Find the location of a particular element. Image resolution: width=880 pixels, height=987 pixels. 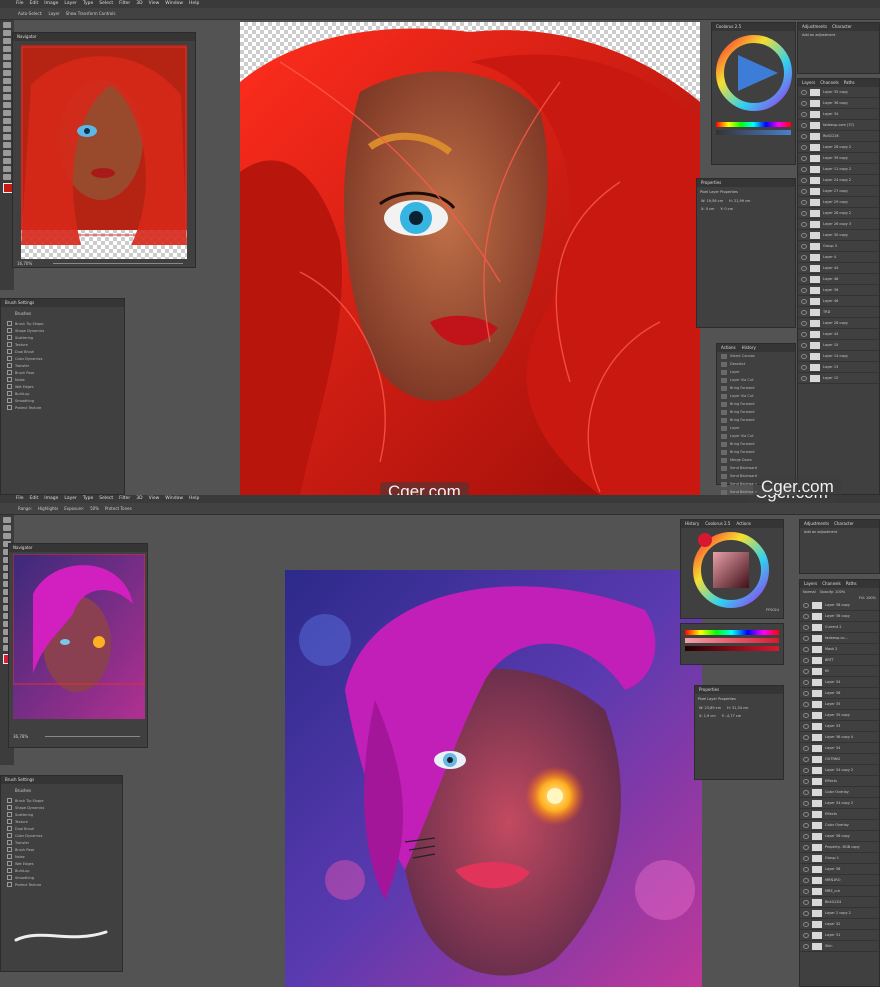

layer-row: Layer 2 copy 2 is located at coordinates (839, 913).